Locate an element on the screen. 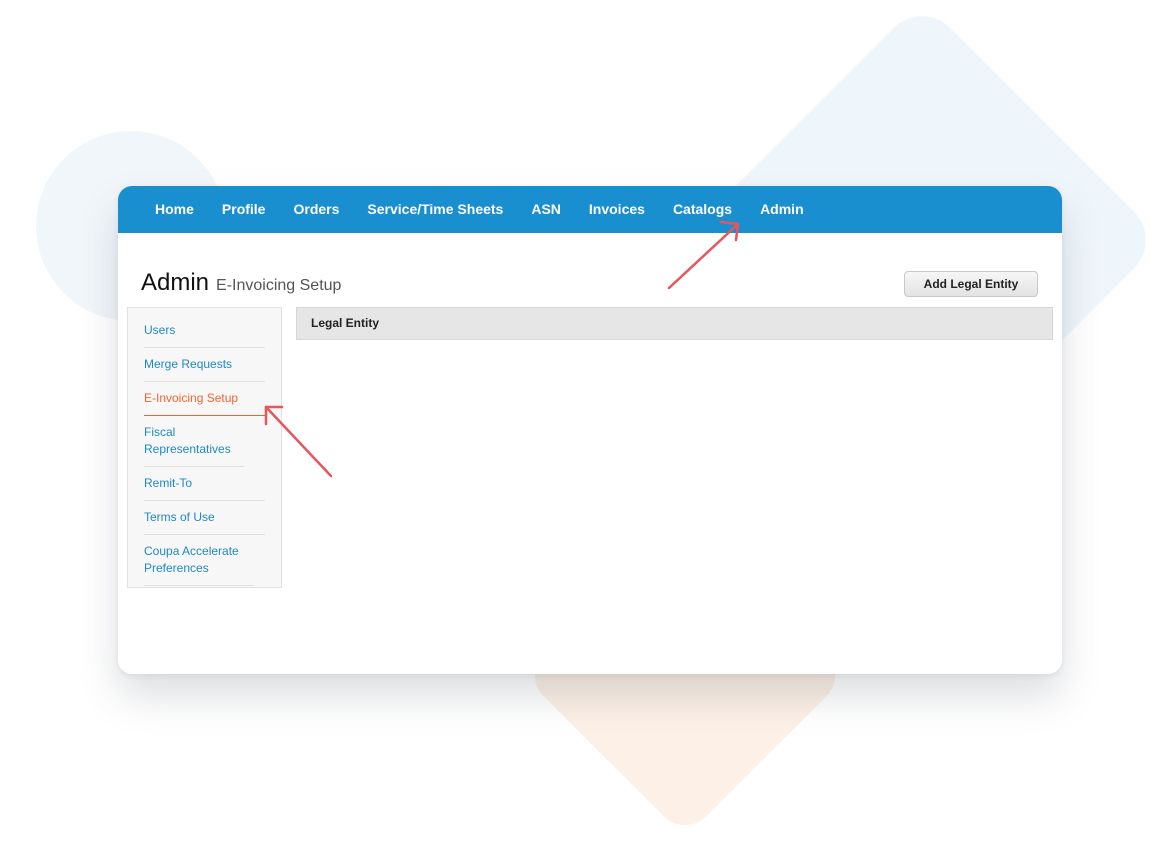 Image resolution: width=1168 pixels, height=846 pixels. page-heading: Admin E-Invoicing Setup is located at coordinates (241, 283).